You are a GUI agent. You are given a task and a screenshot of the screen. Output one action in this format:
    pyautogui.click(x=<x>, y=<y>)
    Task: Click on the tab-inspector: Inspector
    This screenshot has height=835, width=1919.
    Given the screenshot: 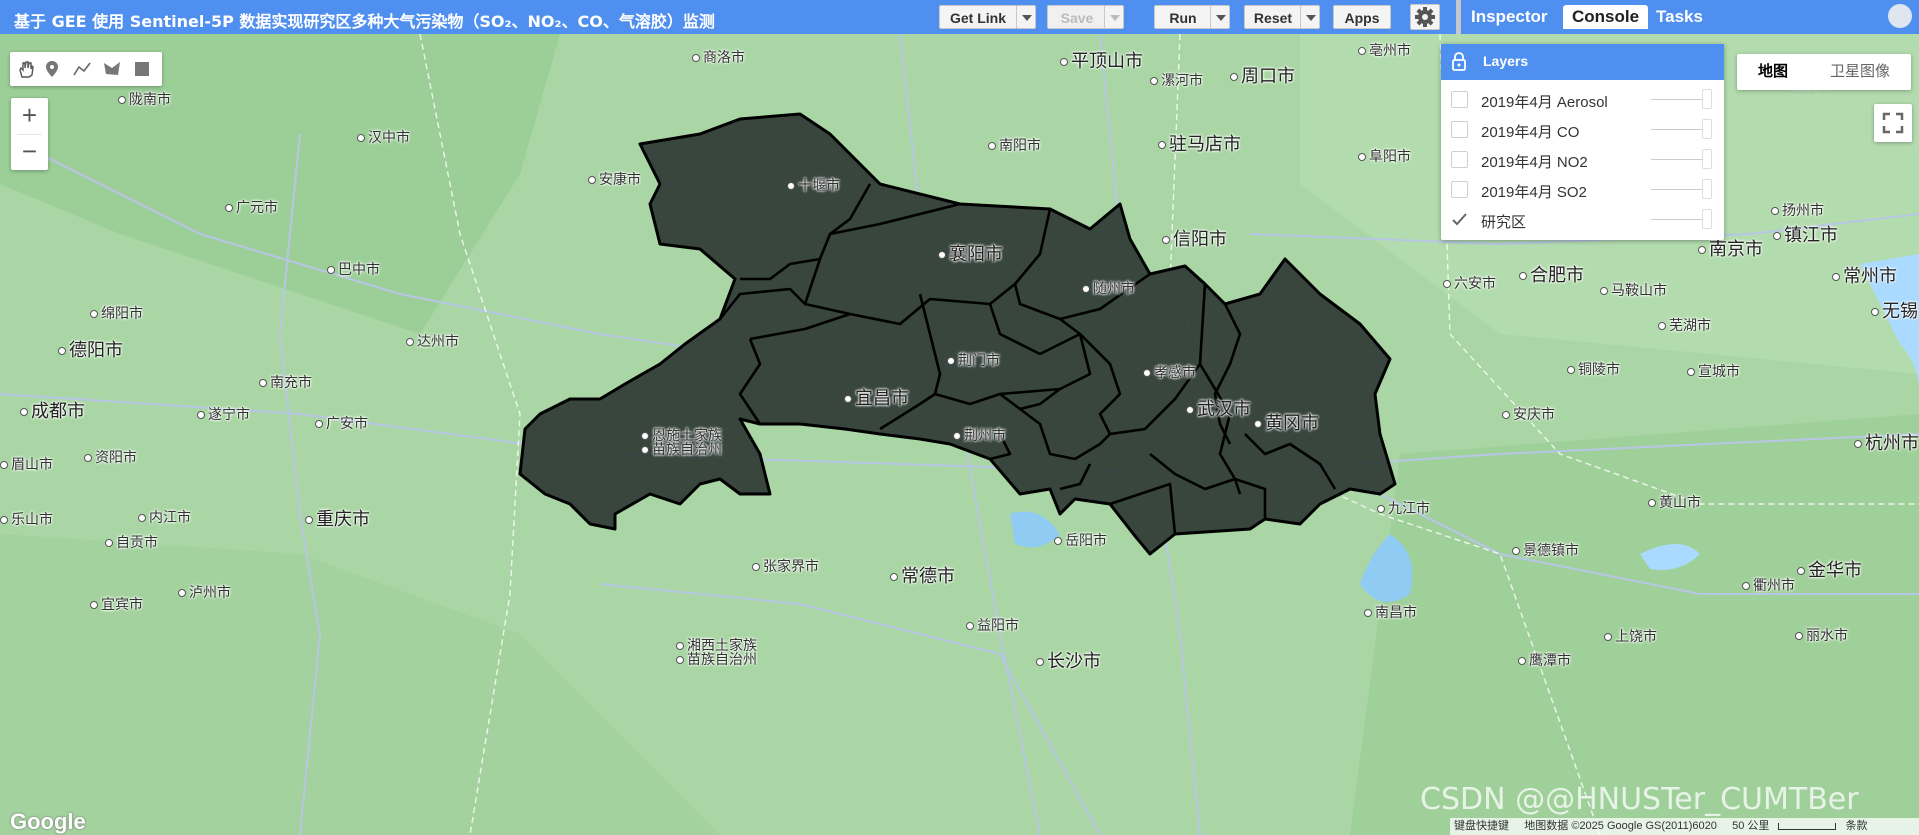 What is the action you would take?
    pyautogui.click(x=1509, y=17)
    